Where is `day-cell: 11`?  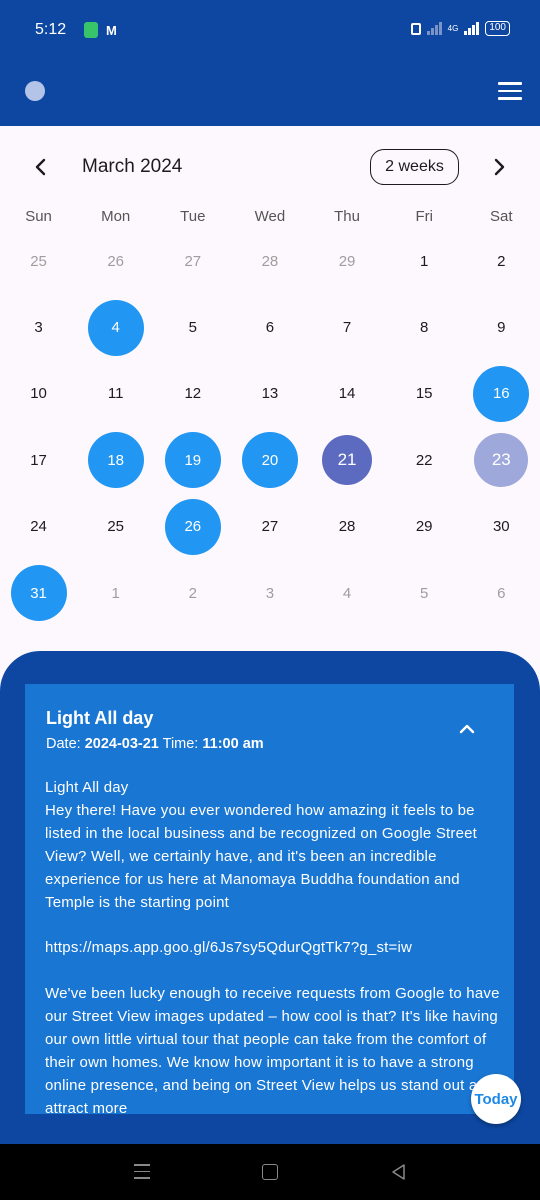
day-cell: 11 is located at coordinates (115, 394).